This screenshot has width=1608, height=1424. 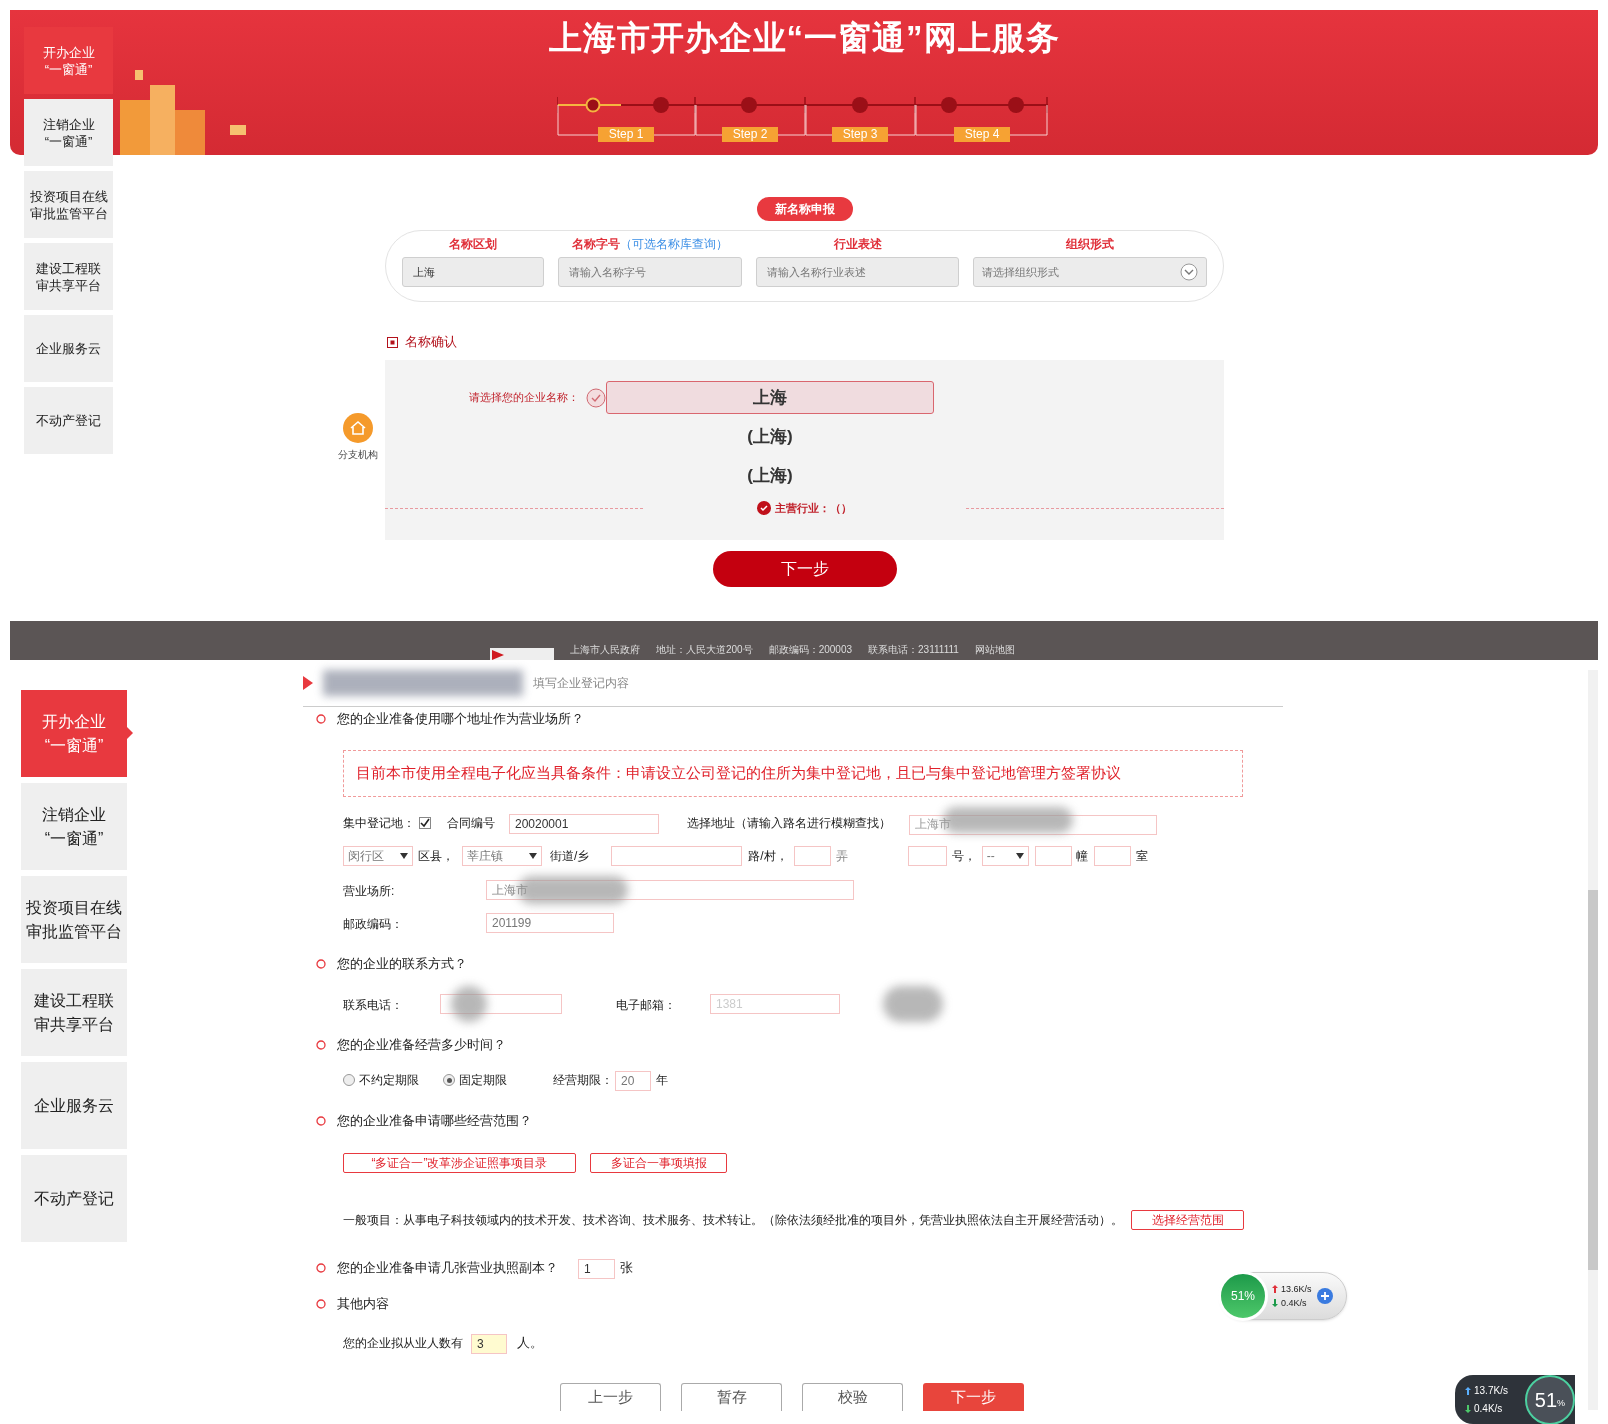 What do you see at coordinates (473, 272) in the screenshot?
I see `name-input-field: 上海` at bounding box center [473, 272].